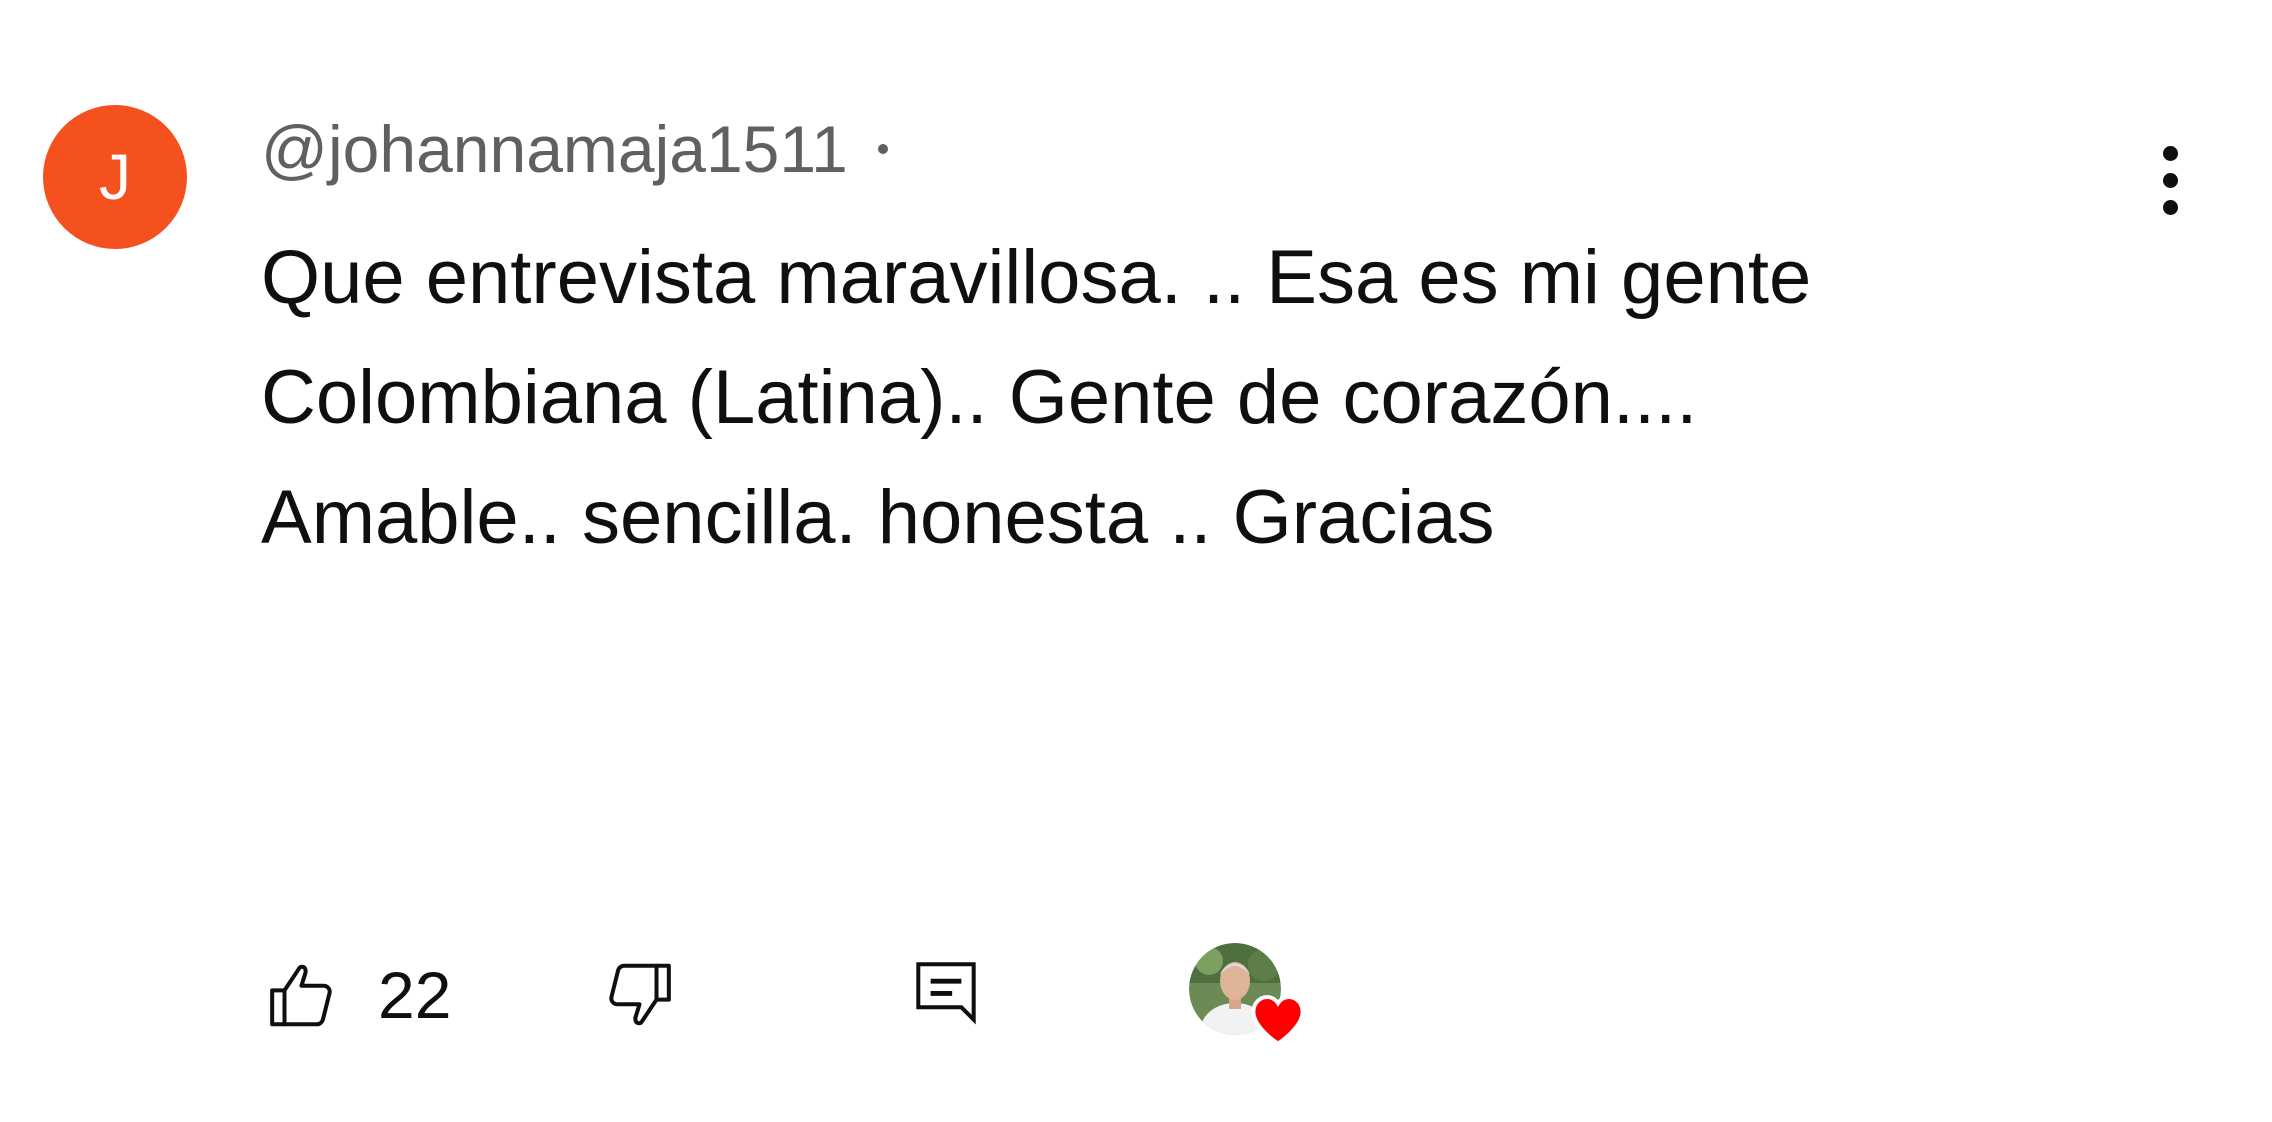  I want to click on comment-reply-icon, so click(946, 993).